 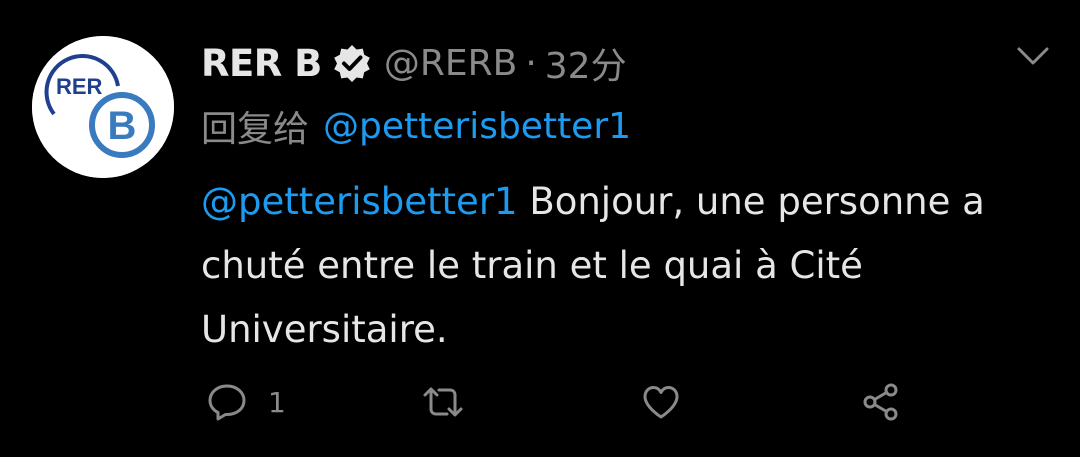 I want to click on share-icon, so click(x=881, y=402).